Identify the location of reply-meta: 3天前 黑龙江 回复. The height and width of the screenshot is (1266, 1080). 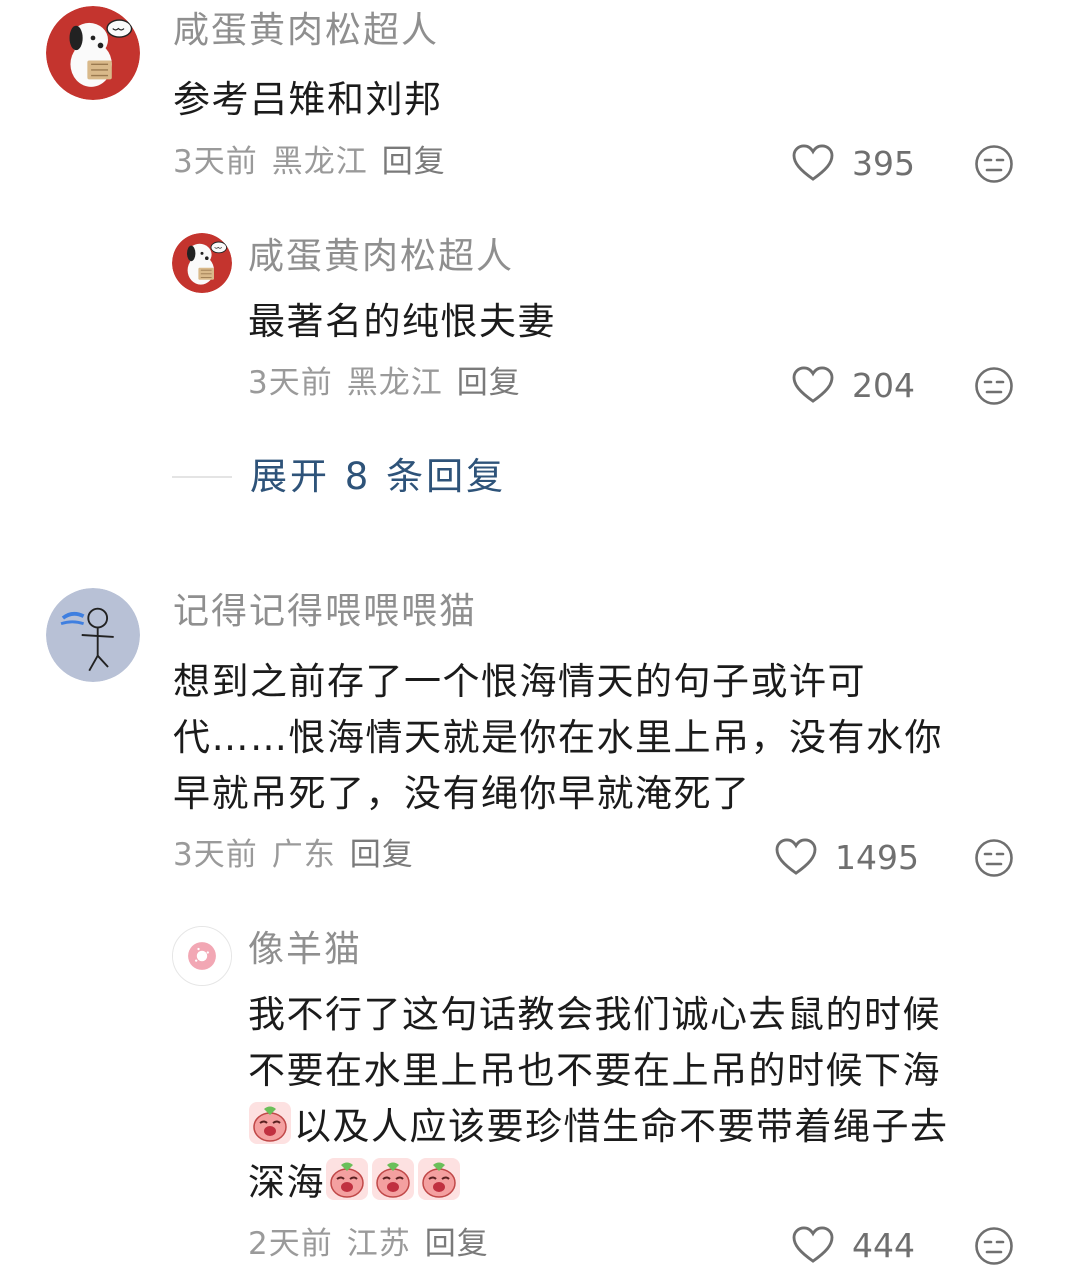
(391, 383).